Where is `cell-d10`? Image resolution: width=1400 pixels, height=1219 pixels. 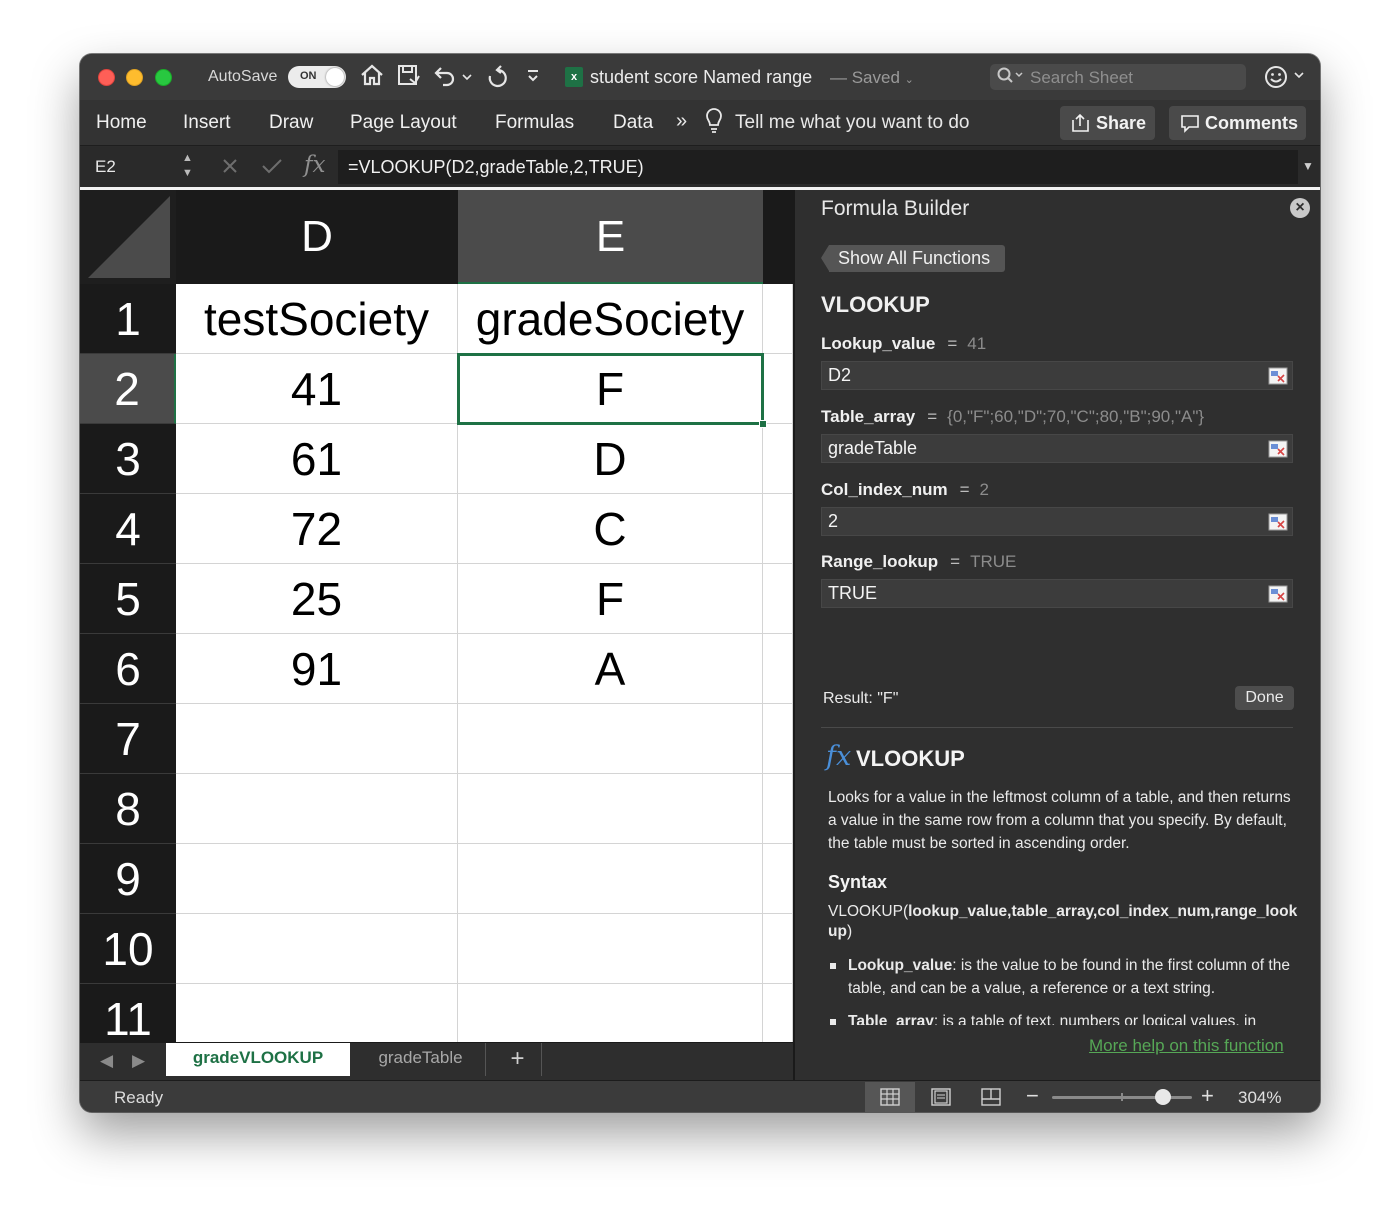
cell-d10 is located at coordinates (317, 949).